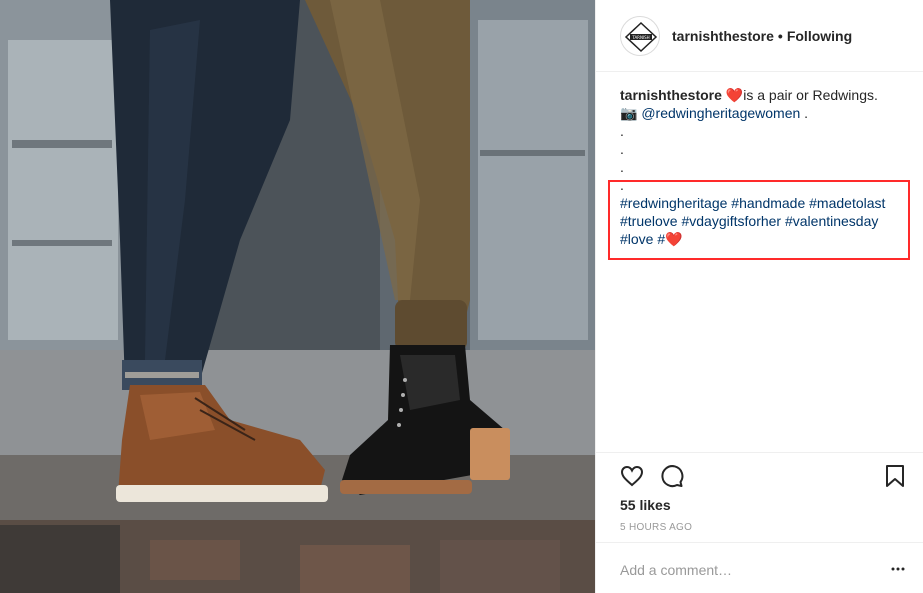 Image resolution: width=923 pixels, height=593 pixels. I want to click on caption-username: tarnishthestore, so click(671, 95).